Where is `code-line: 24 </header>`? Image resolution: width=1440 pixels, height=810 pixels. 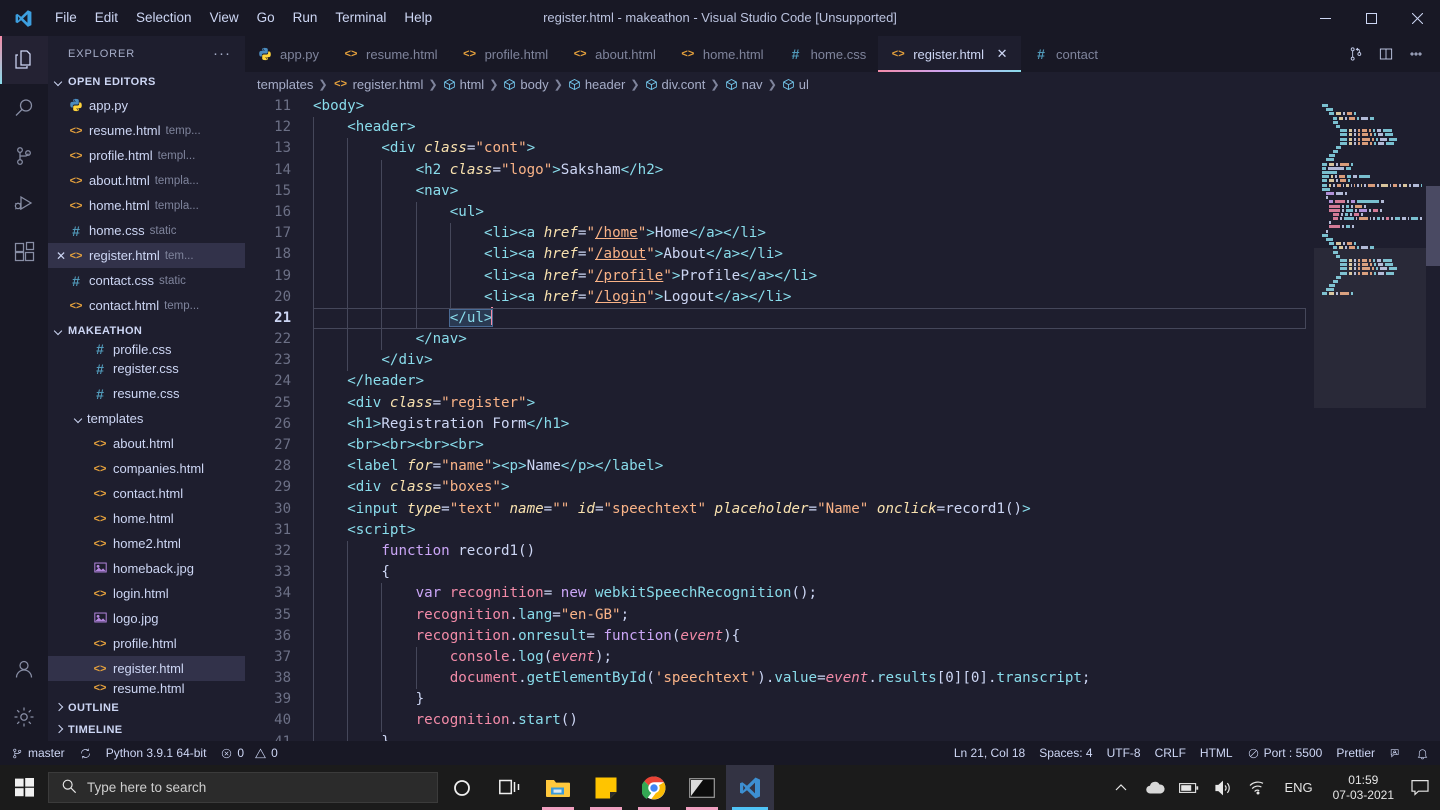 code-line: 24 </header> is located at coordinates (779, 382).